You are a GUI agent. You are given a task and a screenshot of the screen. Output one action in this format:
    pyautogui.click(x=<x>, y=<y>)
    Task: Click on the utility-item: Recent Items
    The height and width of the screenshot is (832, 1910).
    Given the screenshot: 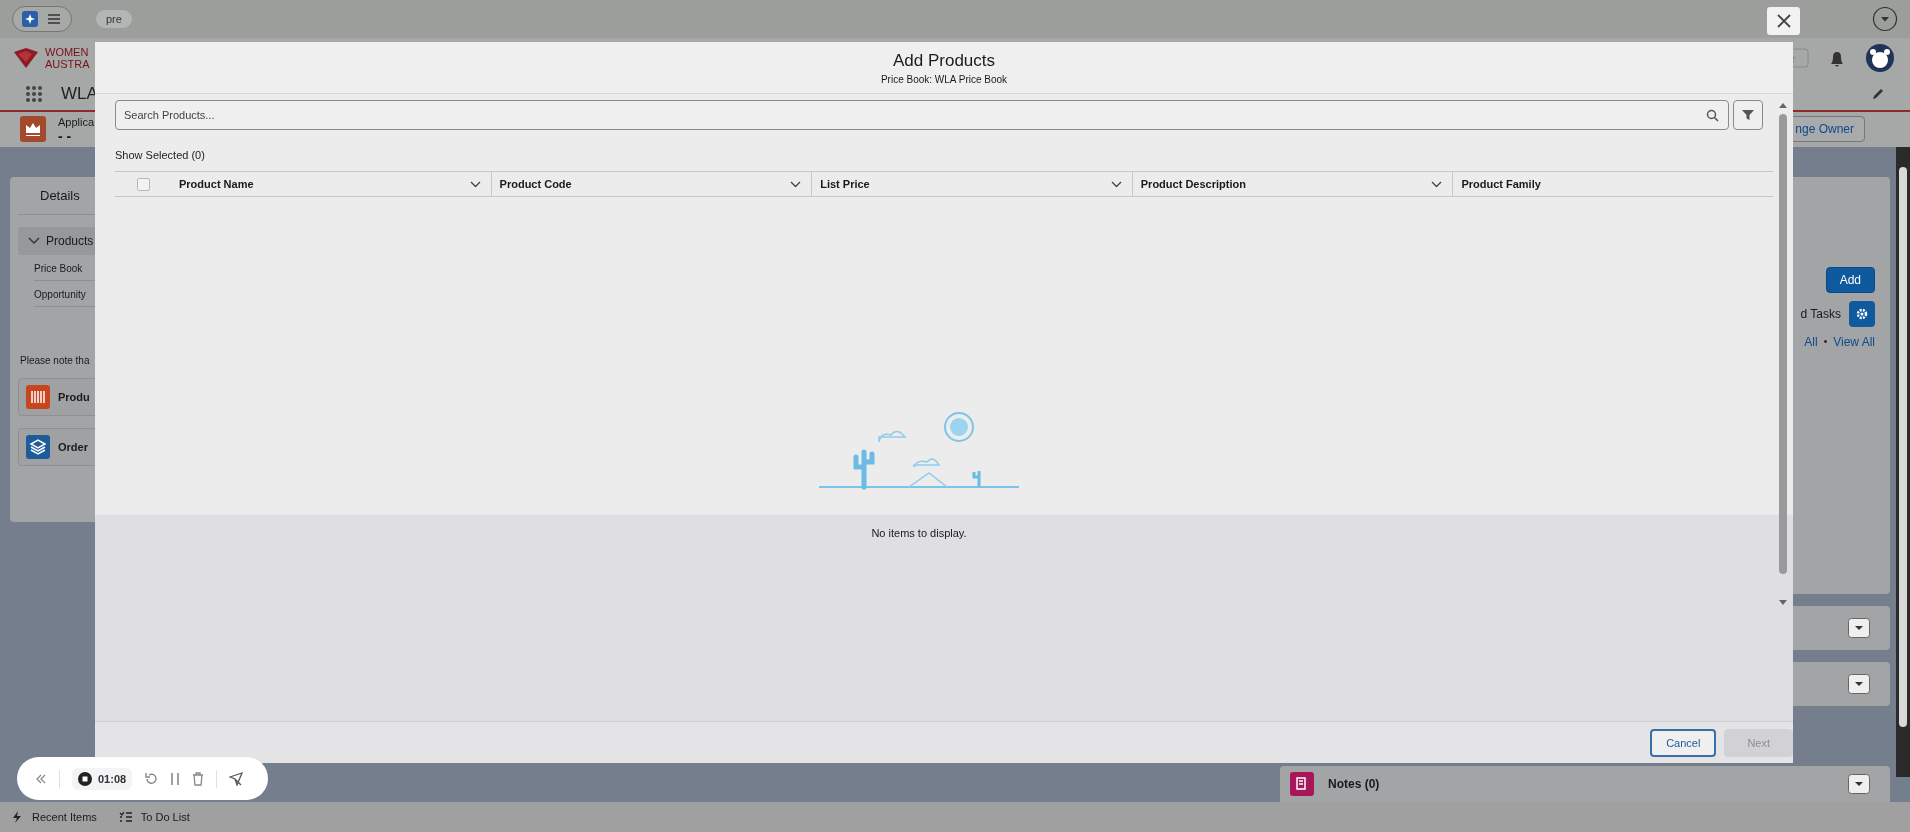 What is the action you would take?
    pyautogui.click(x=53, y=816)
    